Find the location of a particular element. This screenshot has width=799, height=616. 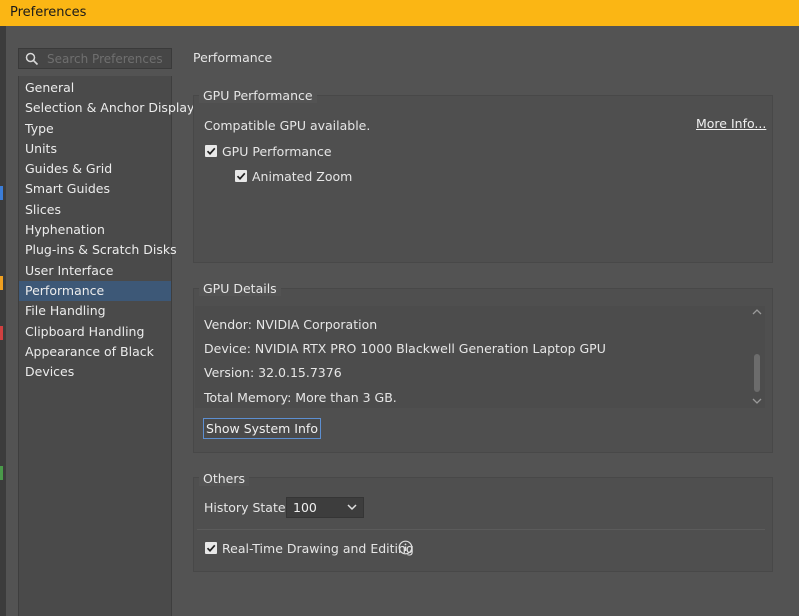

sidebar-item-general: General is located at coordinates (95, 88).